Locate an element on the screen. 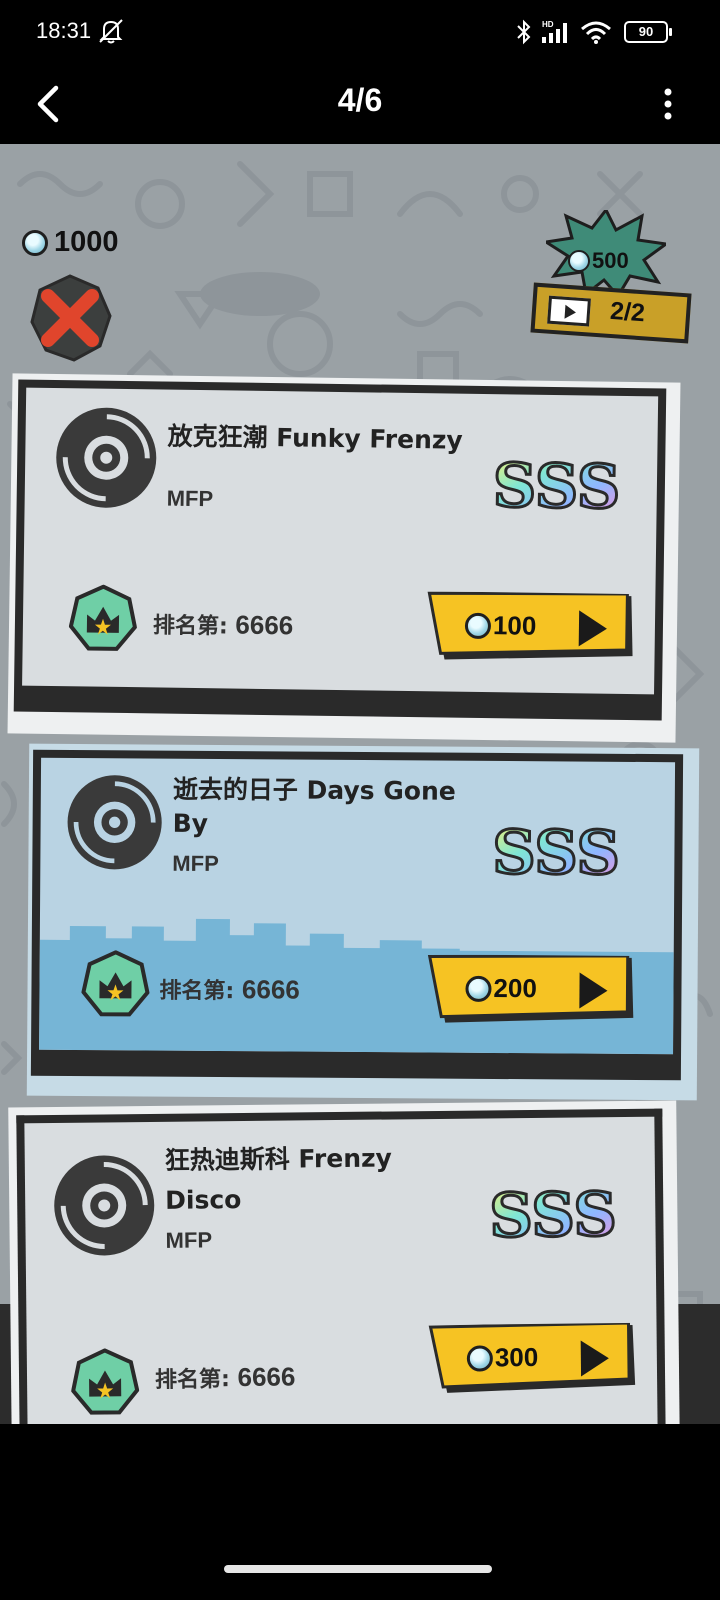  ad-remaining-count: 2/2 is located at coordinates (627, 312).